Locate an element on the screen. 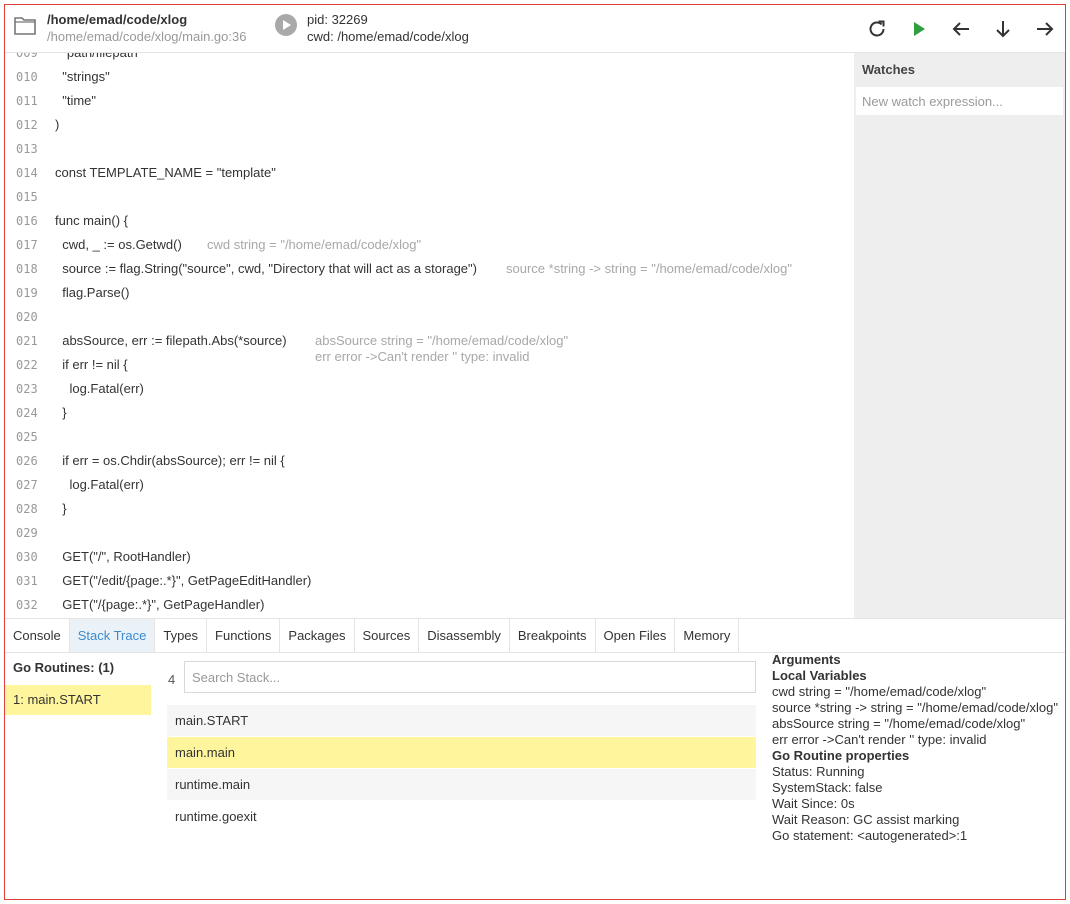  step-out-button is located at coordinates (961, 29).